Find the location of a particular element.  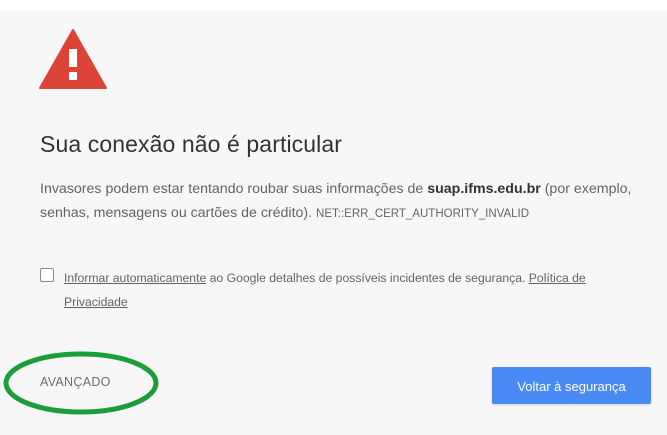

page-title: Sua conexão não é particular is located at coordinates (191, 144).